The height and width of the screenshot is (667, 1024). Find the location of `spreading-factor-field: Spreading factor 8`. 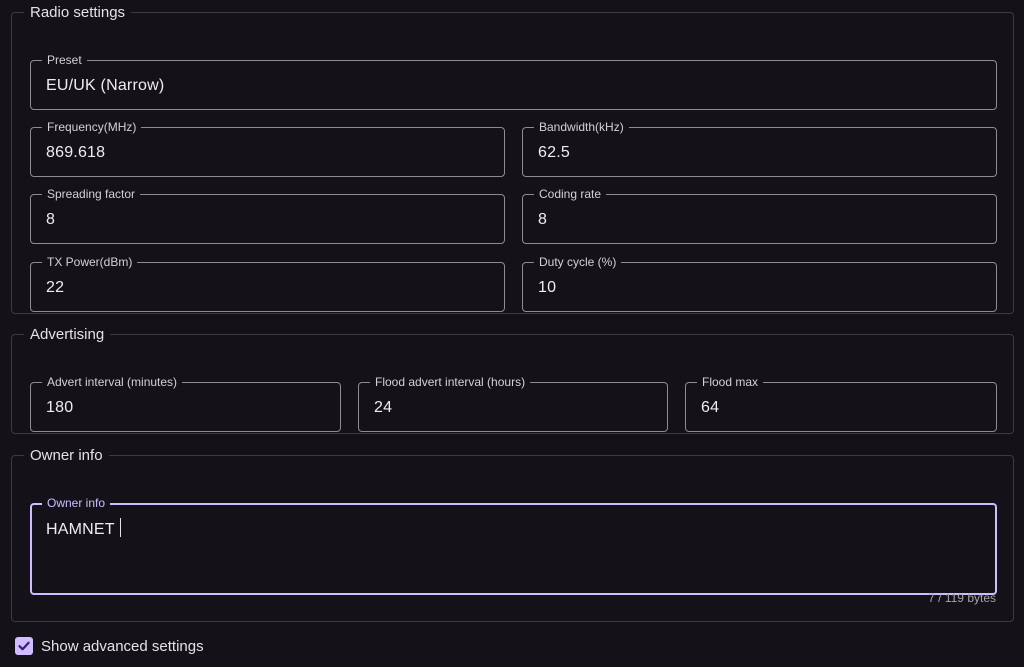

spreading-factor-field: Spreading factor 8 is located at coordinates (267, 215).